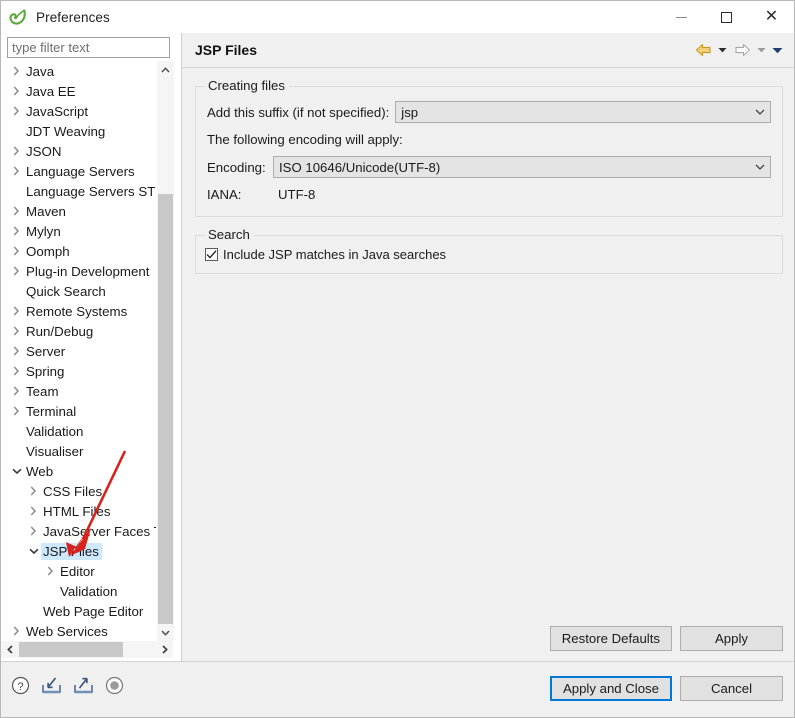 This screenshot has width=795, height=718. I want to click on apply-button: Apply, so click(731, 638).